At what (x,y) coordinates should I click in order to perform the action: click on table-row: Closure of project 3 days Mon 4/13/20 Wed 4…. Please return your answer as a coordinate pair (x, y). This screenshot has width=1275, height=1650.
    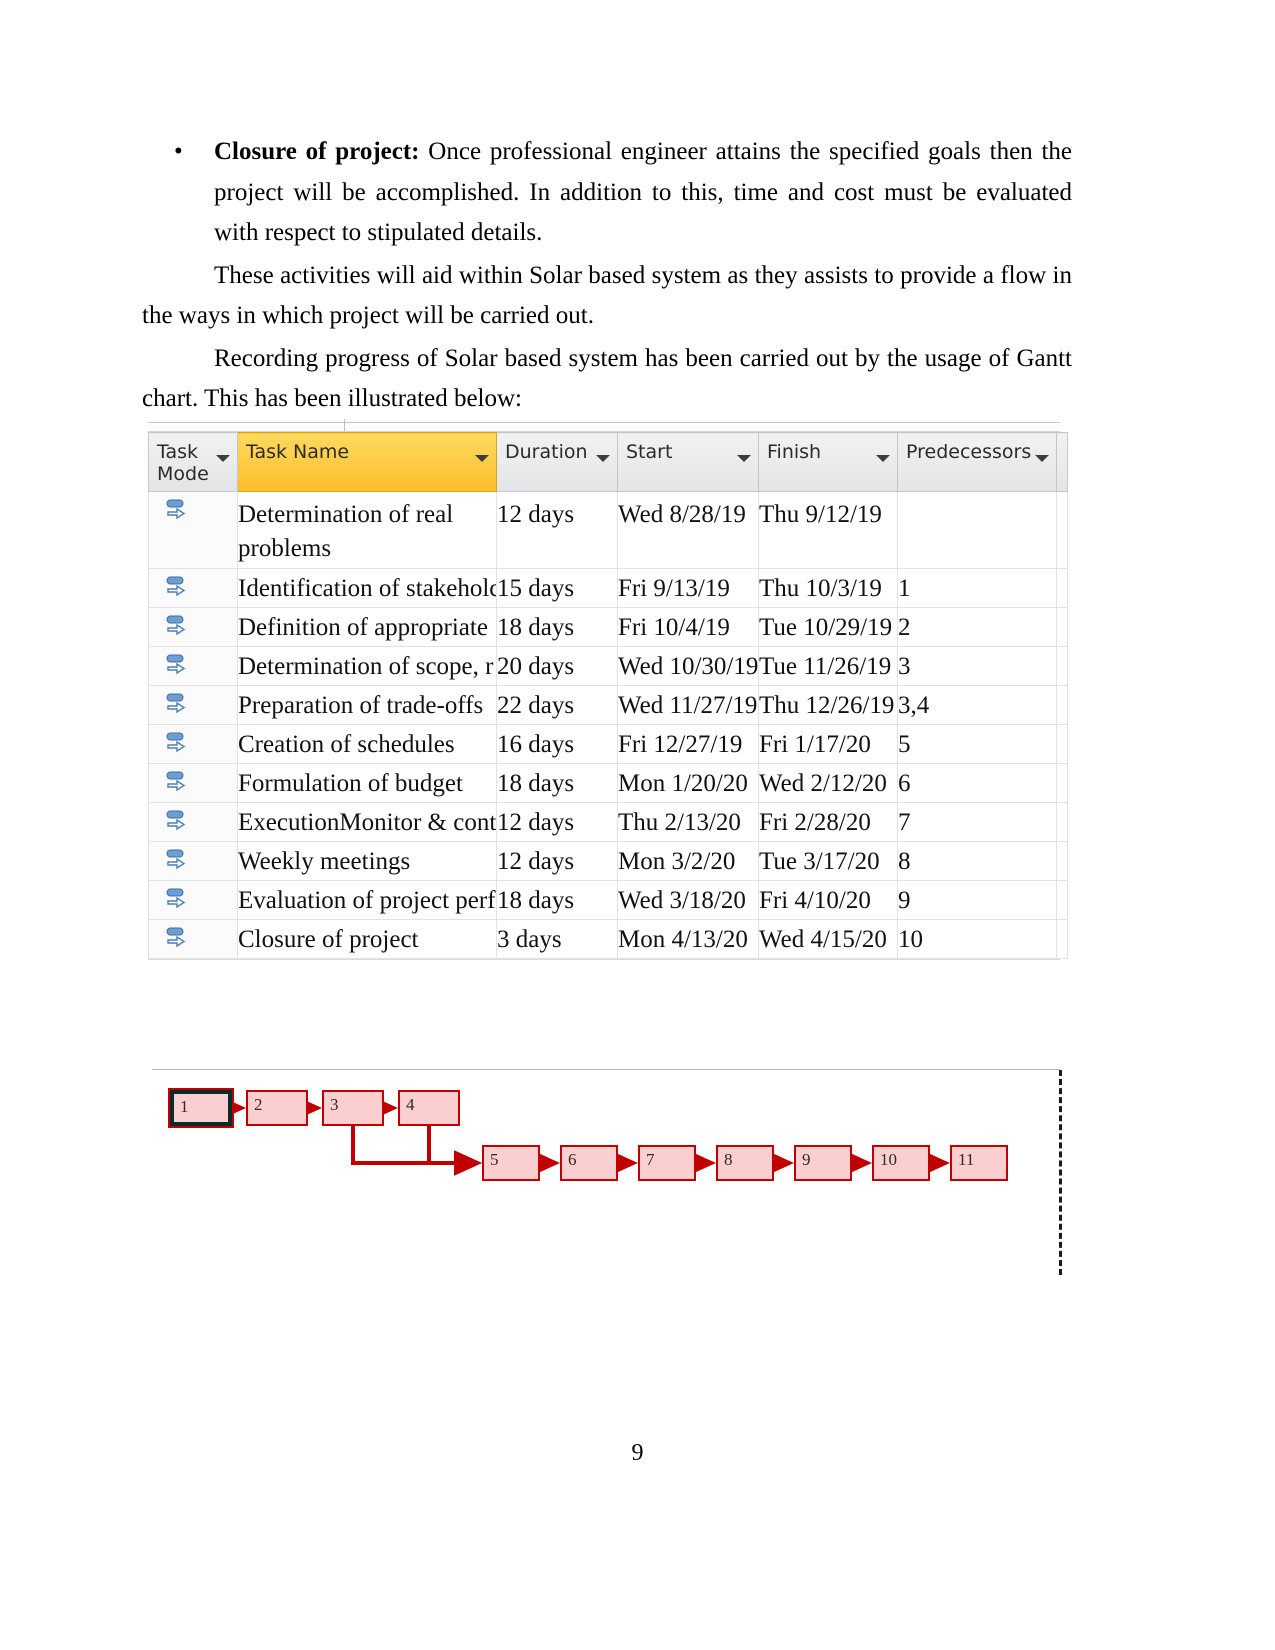
    Looking at the image, I should click on (608, 939).